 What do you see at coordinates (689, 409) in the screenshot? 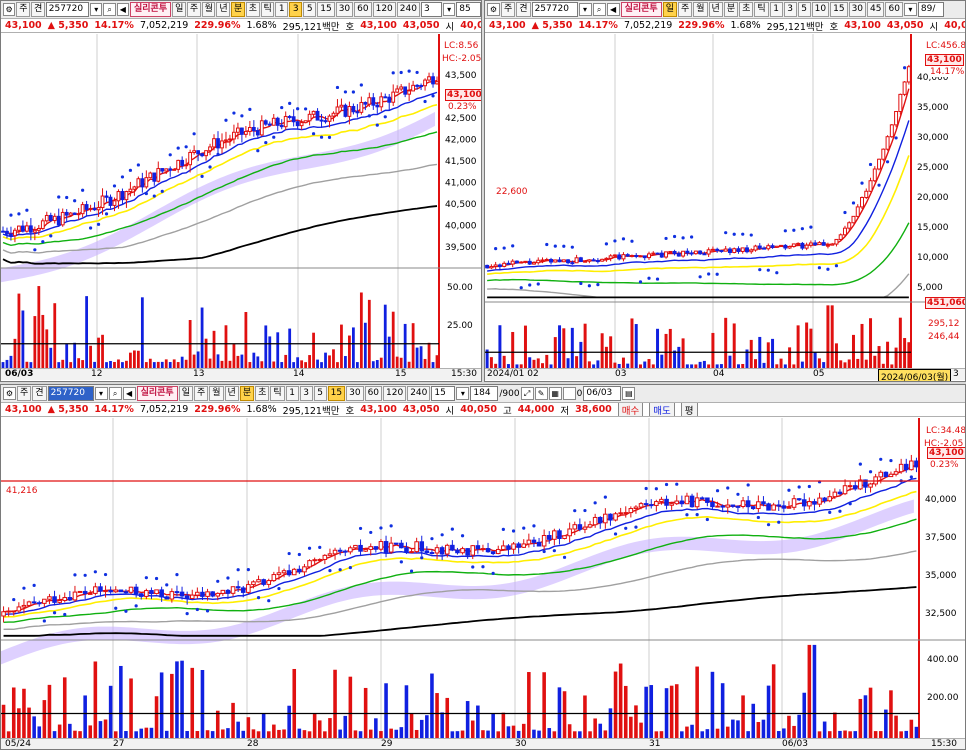
I see `avg-button: 평` at bounding box center [689, 409].